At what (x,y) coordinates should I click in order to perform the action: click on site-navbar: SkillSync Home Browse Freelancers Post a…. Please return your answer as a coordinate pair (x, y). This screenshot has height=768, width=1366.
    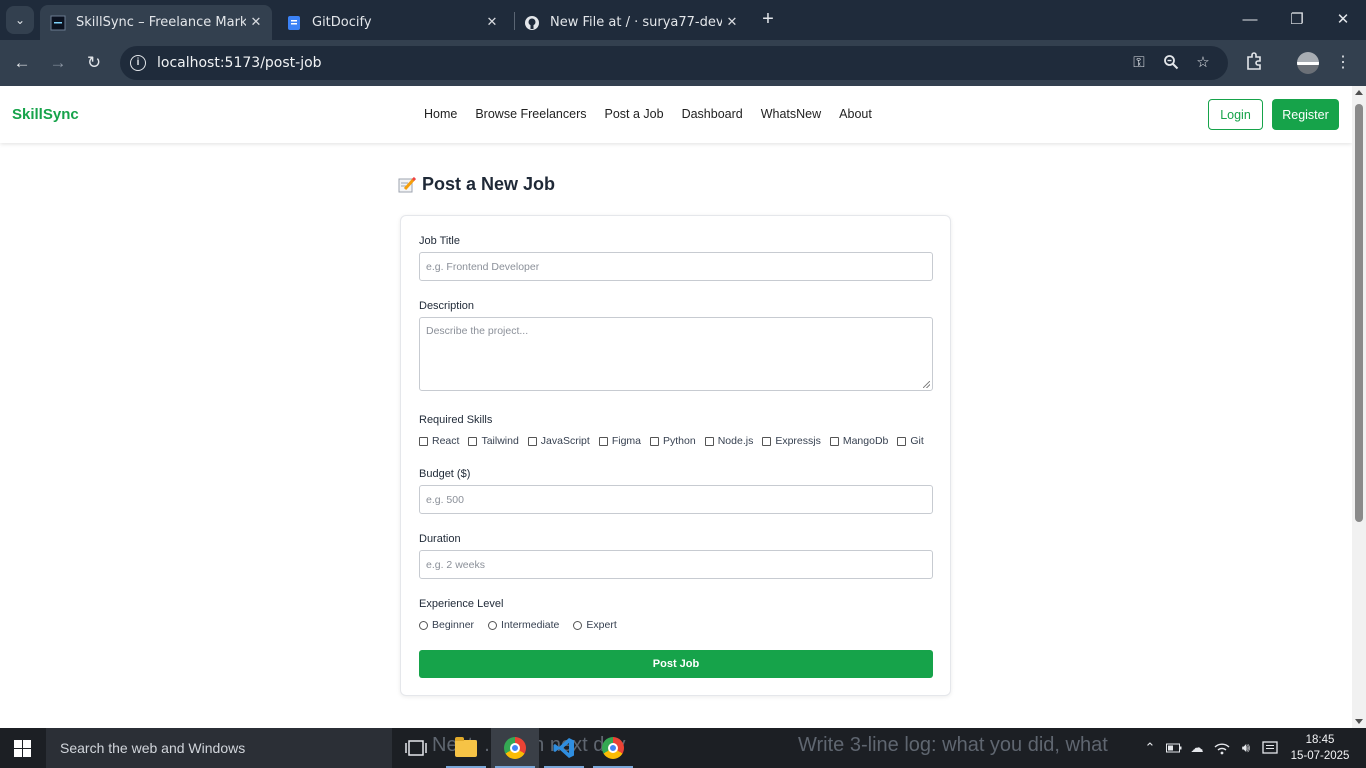
    Looking at the image, I should click on (676, 114).